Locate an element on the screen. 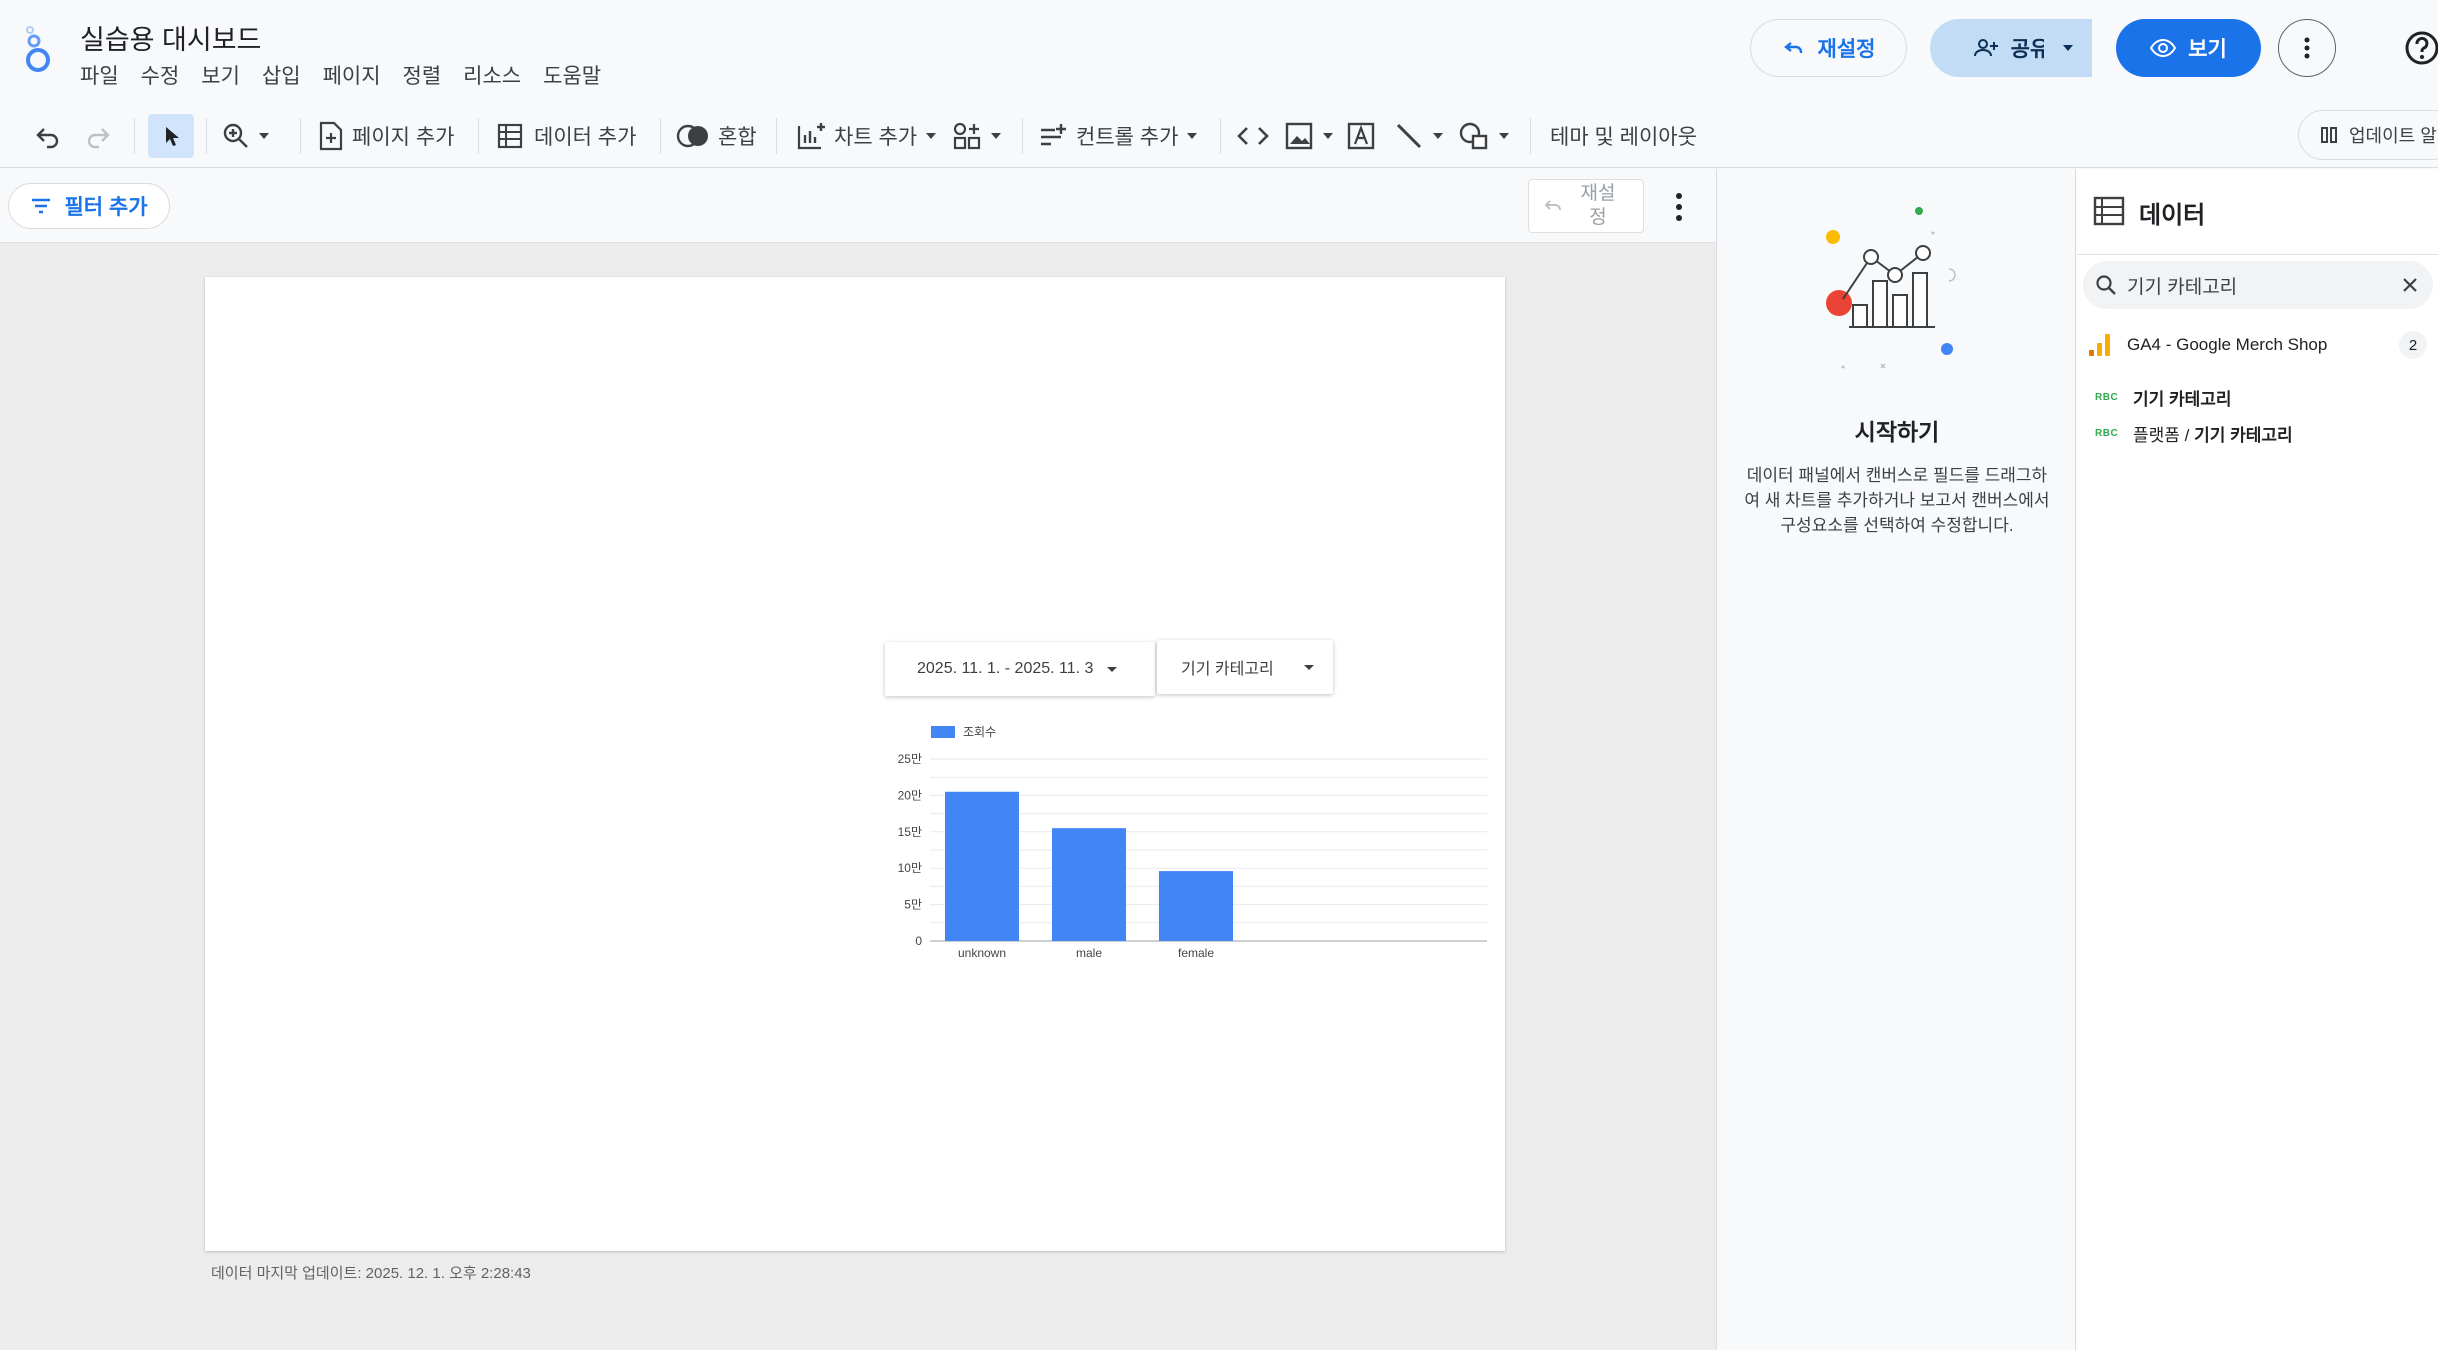 The width and height of the screenshot is (2438, 1350). add-page-button: 페이지 추가 is located at coordinates (386, 136).